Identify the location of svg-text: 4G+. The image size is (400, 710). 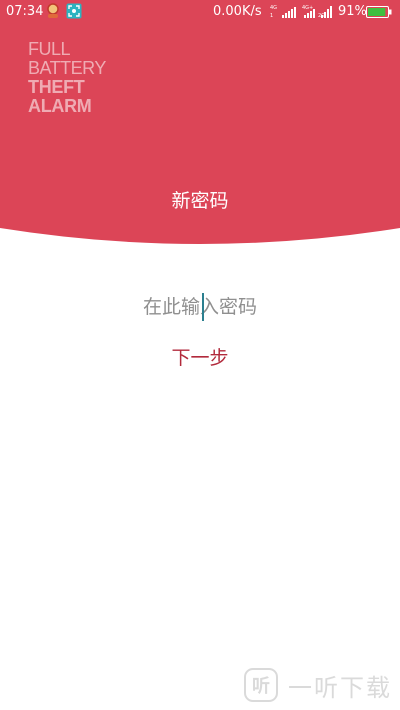
(307, 8).